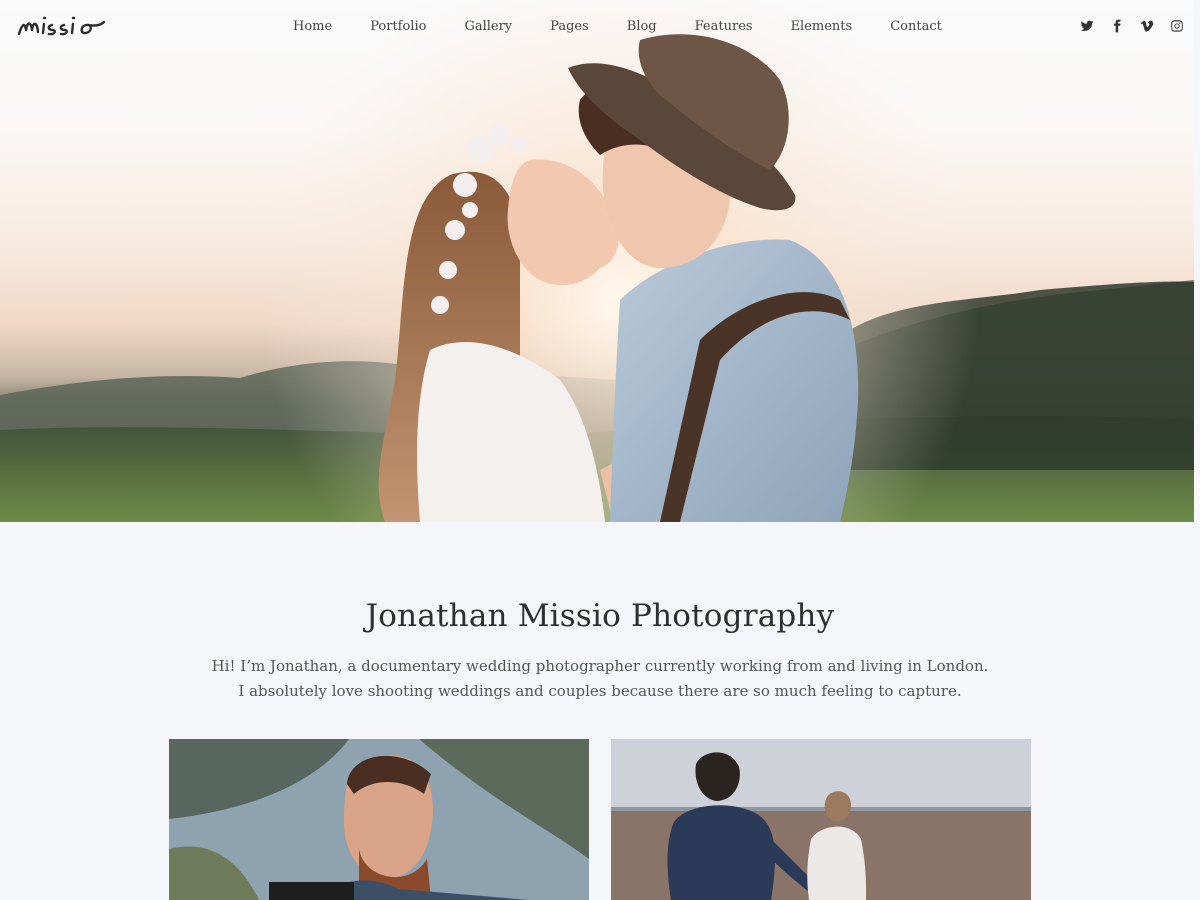 The image size is (1200, 900). I want to click on nav-gallery: Gallery, so click(488, 27).